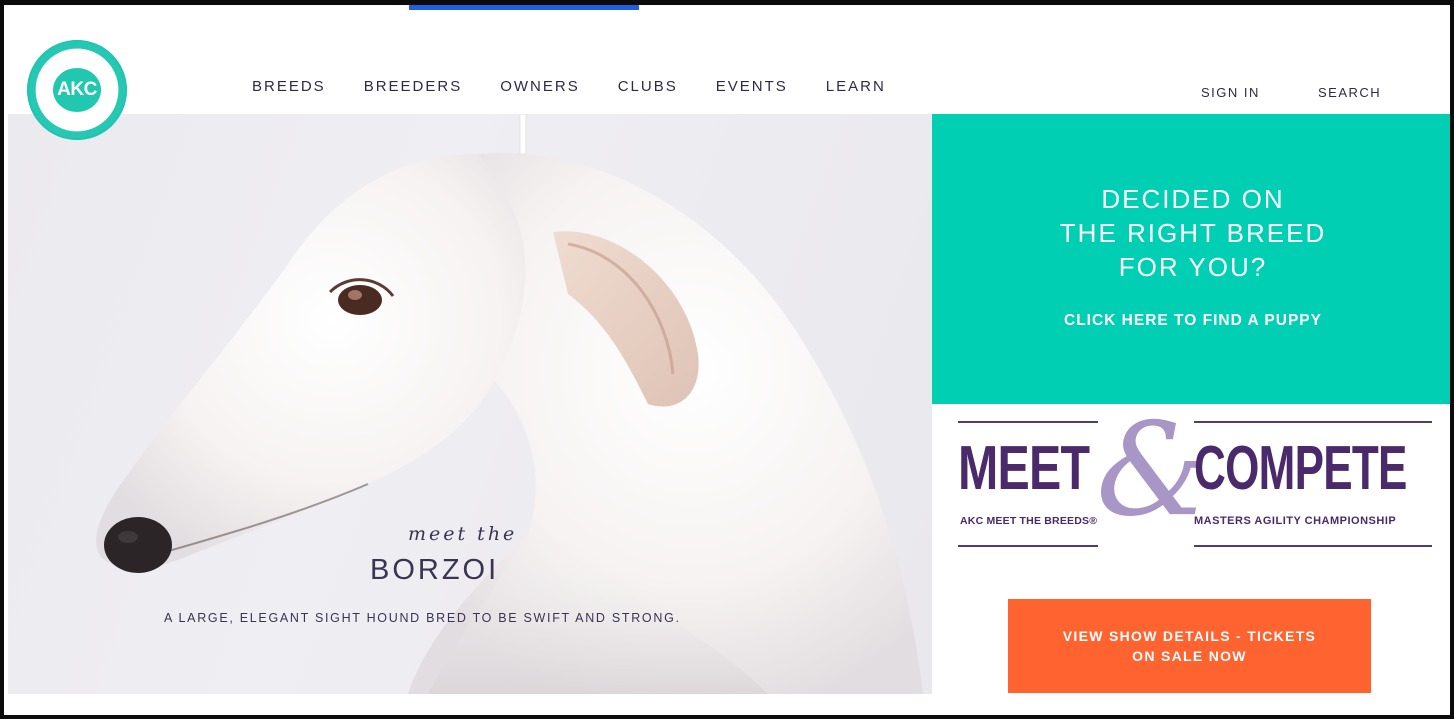 This screenshot has width=1454, height=719. I want to click on akc-logo: AMERICAN KENNEL CLUB FOUNDED 1884 AKC, so click(77, 90).